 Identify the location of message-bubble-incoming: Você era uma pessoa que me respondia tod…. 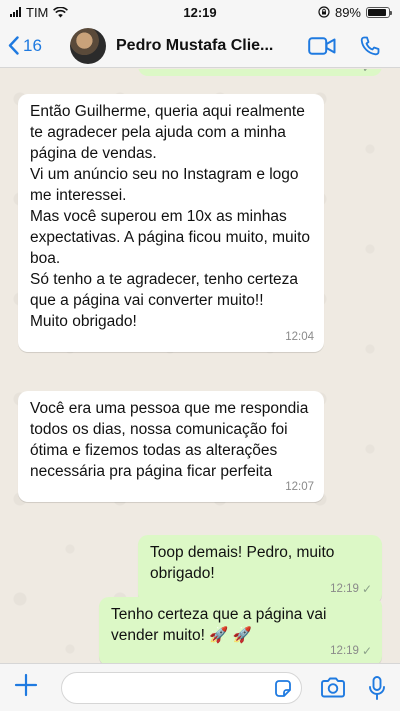
(171, 446).